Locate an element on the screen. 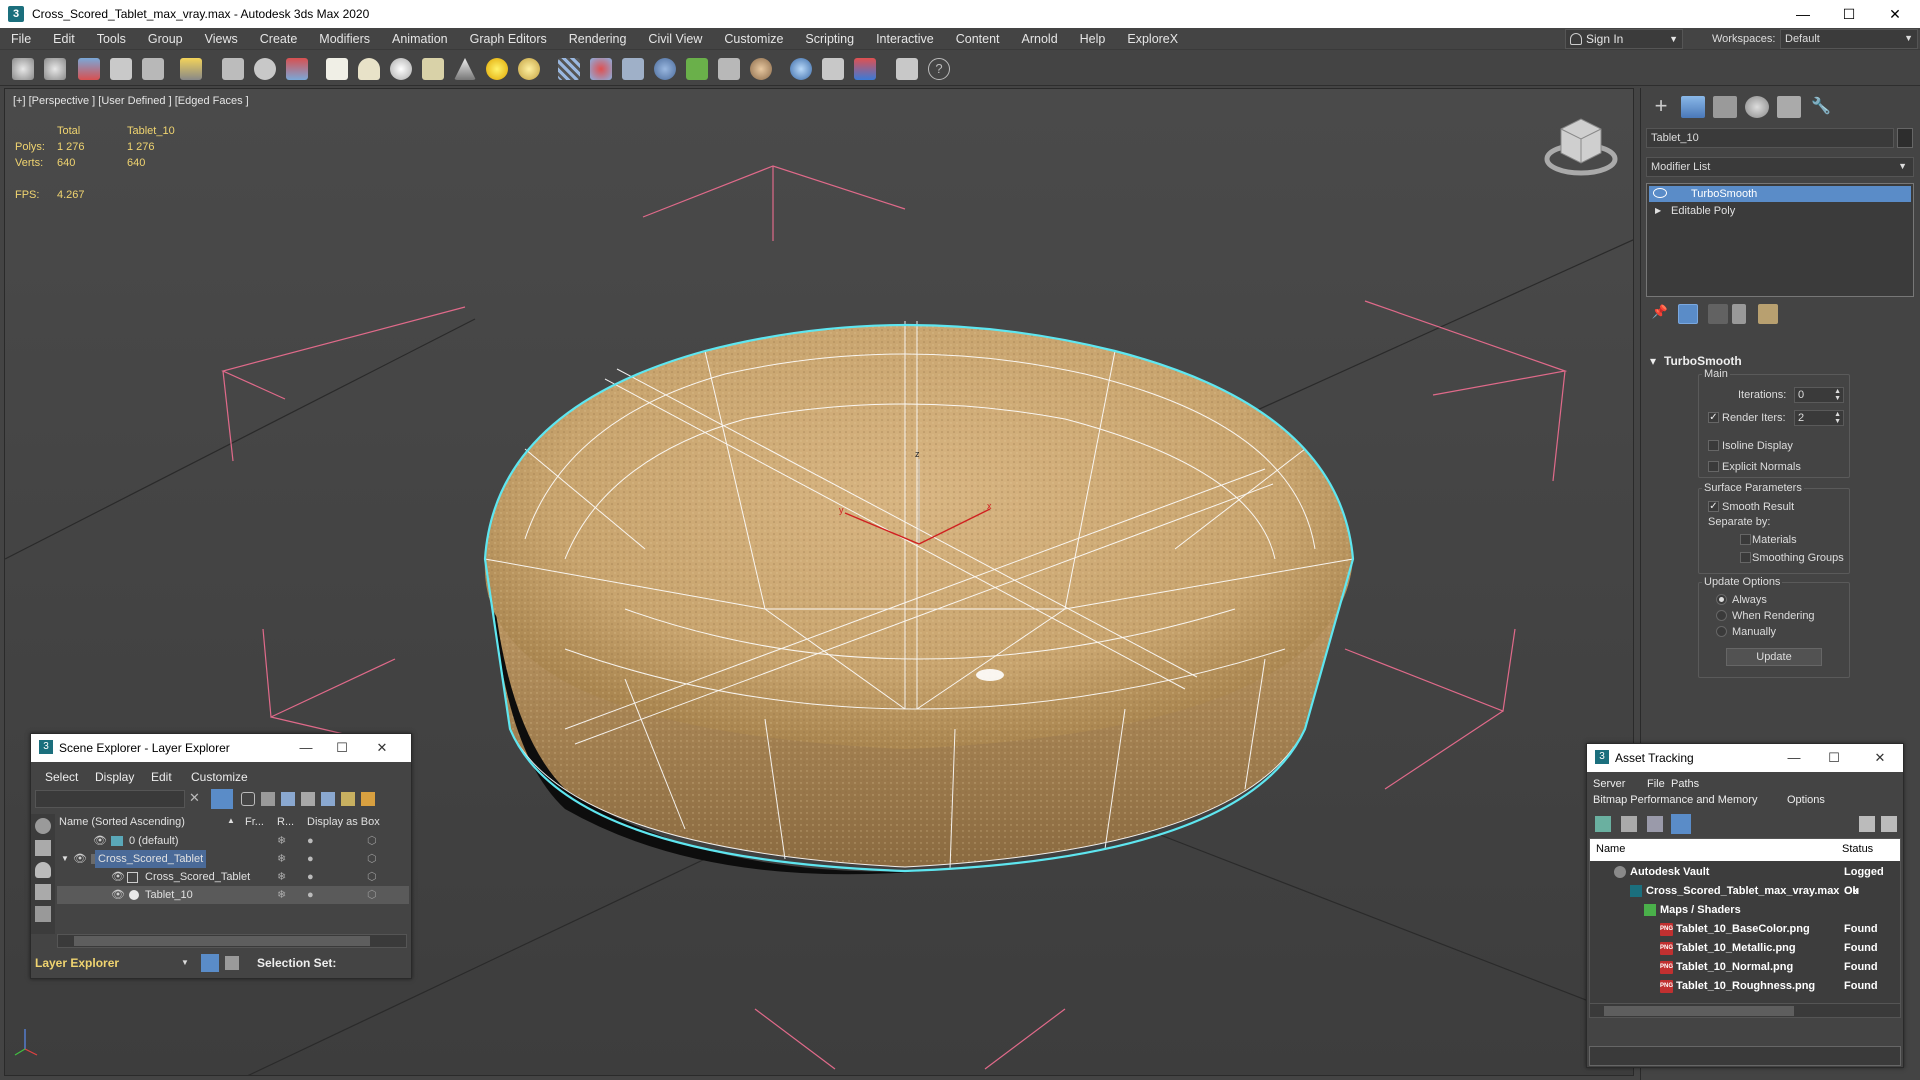 Image resolution: width=1920 pixels, height=1080 pixels. highlight-icon is located at coordinates (348, 799).